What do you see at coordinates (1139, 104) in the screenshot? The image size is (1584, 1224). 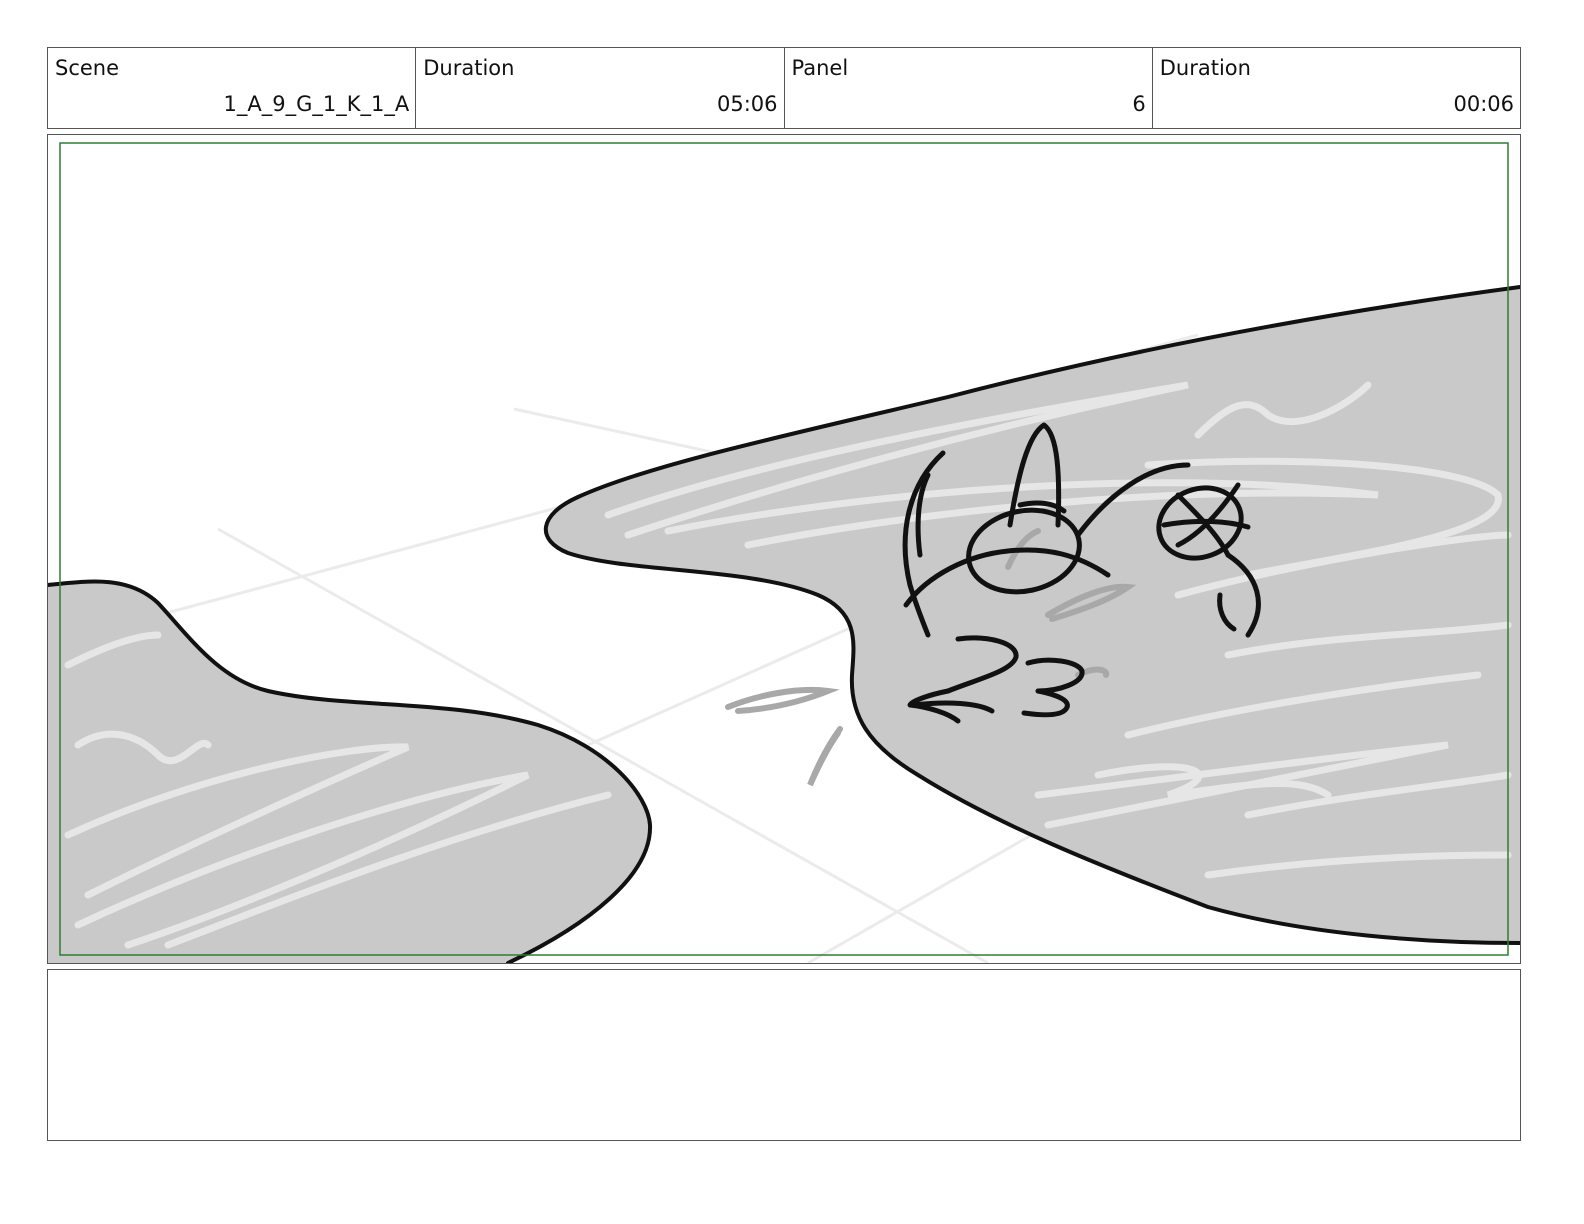 I see `panel-value: 6` at bounding box center [1139, 104].